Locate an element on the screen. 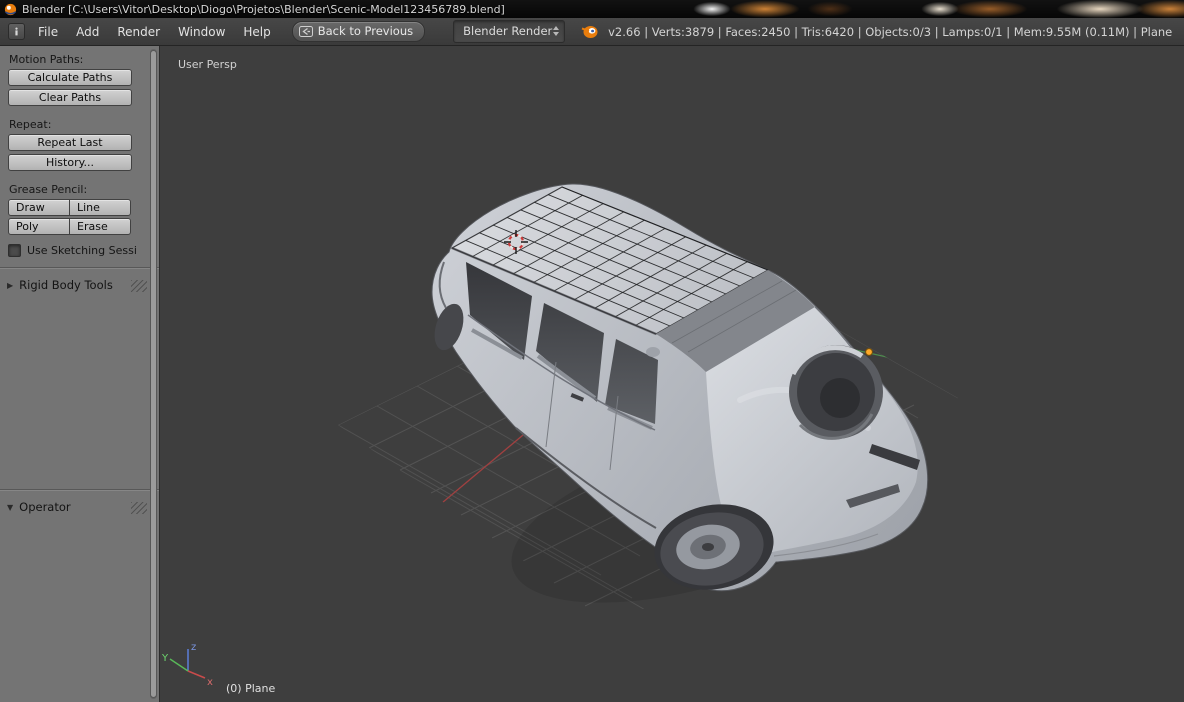  front-far-wheel-arch is located at coordinates (836, 392).